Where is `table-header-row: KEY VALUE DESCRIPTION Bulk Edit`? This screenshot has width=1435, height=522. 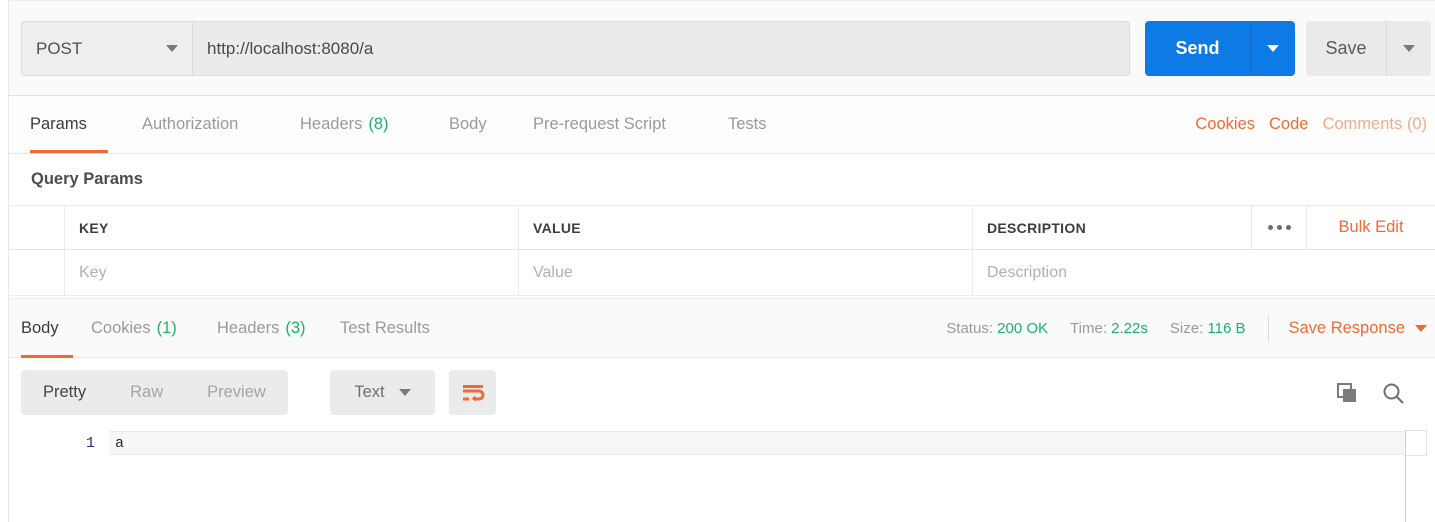 table-header-row: KEY VALUE DESCRIPTION Bulk Edit is located at coordinates (722, 227).